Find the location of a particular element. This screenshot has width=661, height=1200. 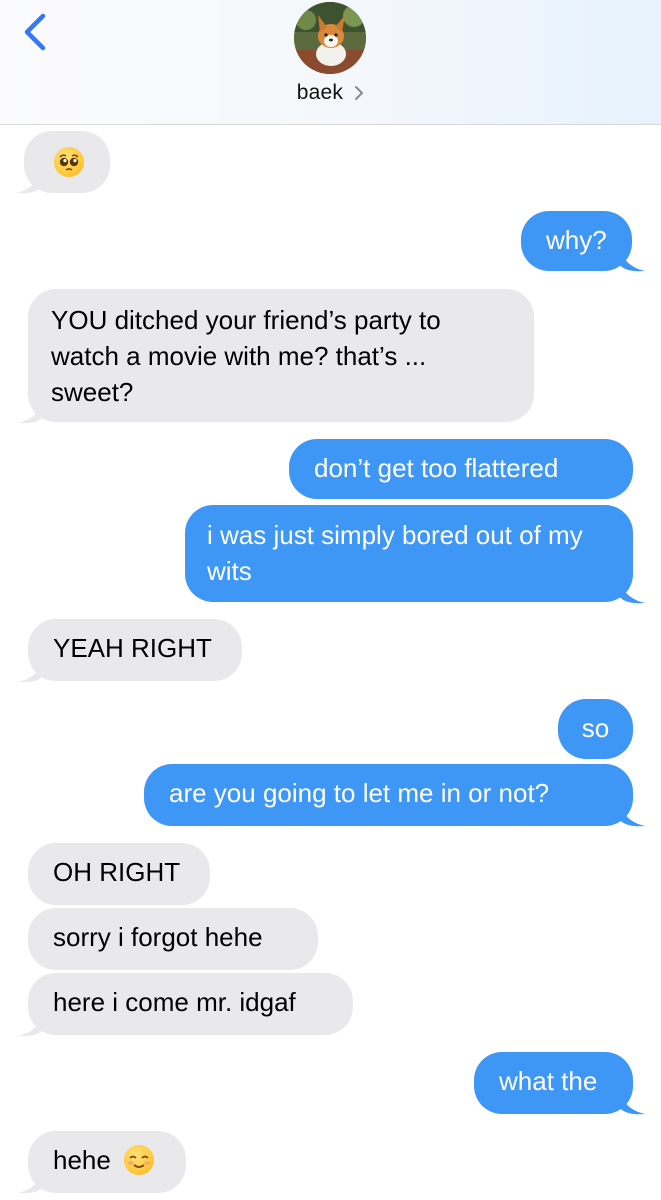

message-bubble-incoming: YEAH RIGHT is located at coordinates (135, 650).